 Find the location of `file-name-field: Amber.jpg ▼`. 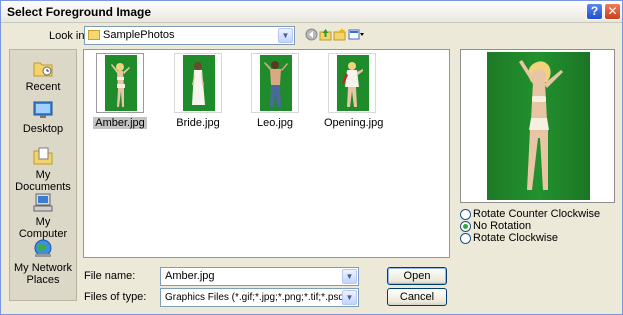

file-name-field: Amber.jpg ▼ is located at coordinates (259, 276).